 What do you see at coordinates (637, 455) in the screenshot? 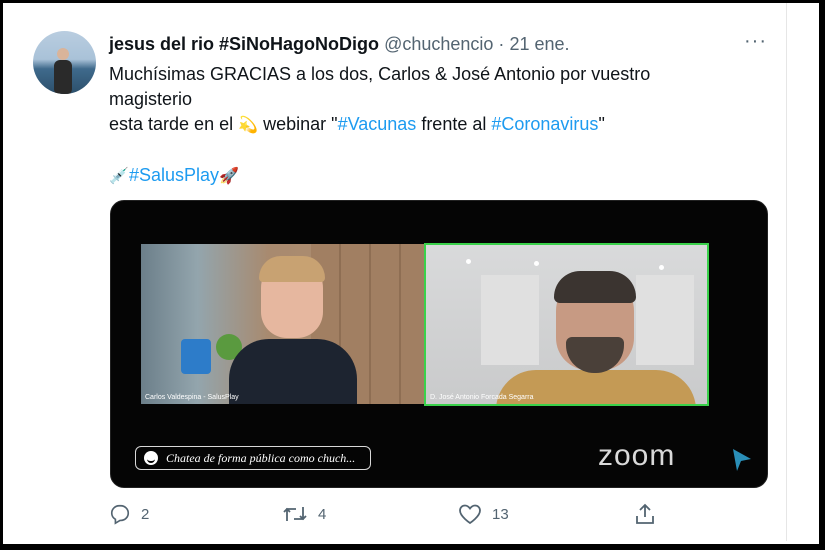
I see `zoom-logo: zoom` at bounding box center [637, 455].